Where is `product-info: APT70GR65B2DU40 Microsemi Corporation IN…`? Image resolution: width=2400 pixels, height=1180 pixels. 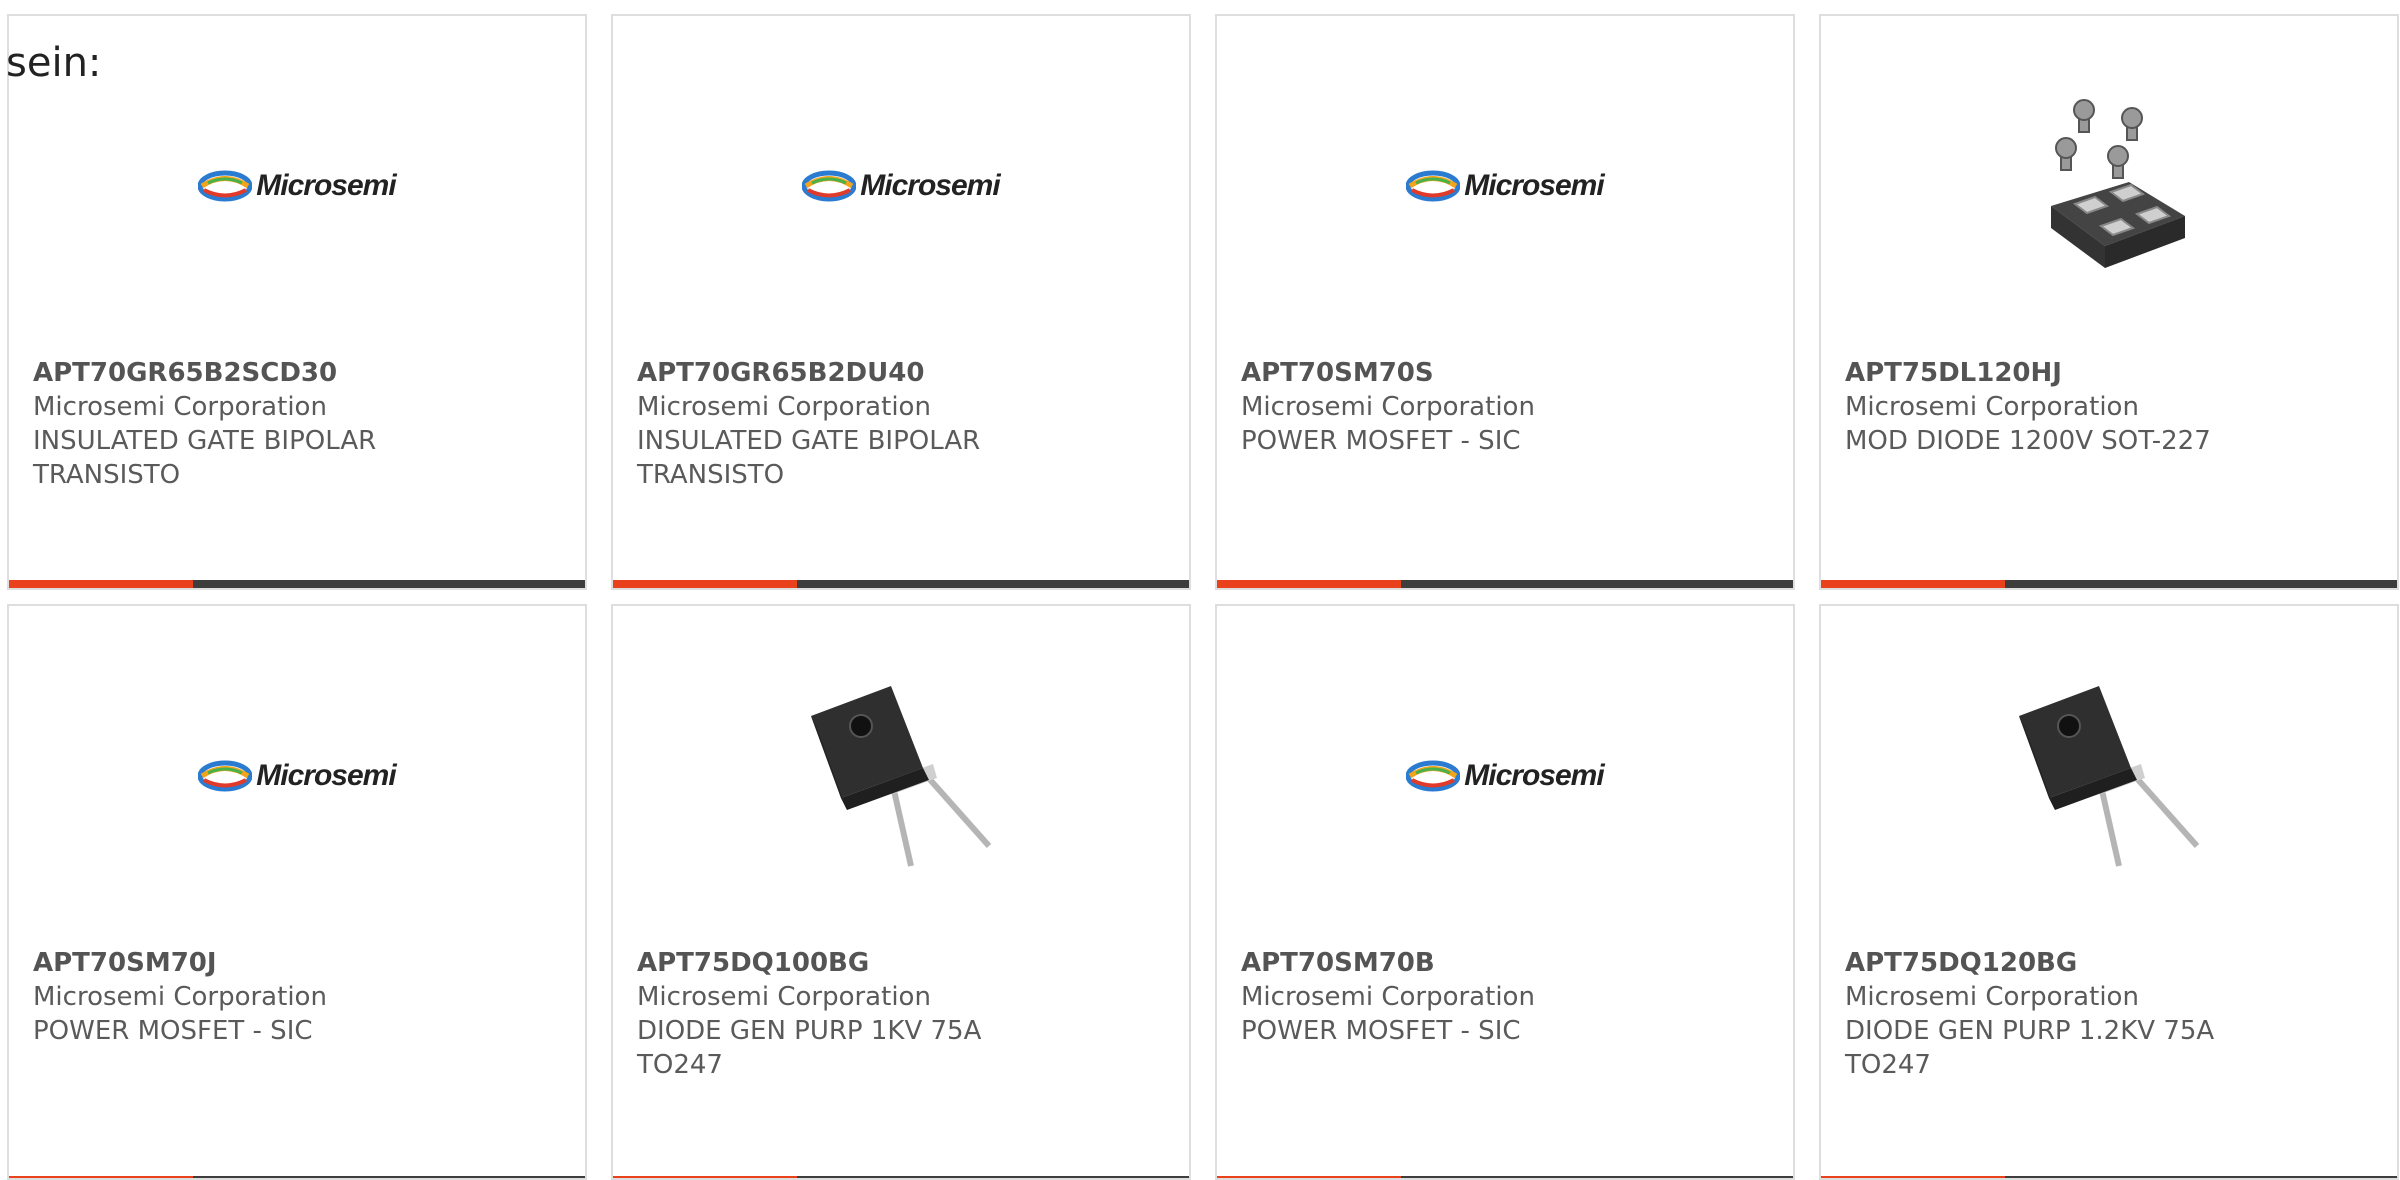
product-info: APT70GR65B2DU40 Microsemi Corporation IN… is located at coordinates (901, 424).